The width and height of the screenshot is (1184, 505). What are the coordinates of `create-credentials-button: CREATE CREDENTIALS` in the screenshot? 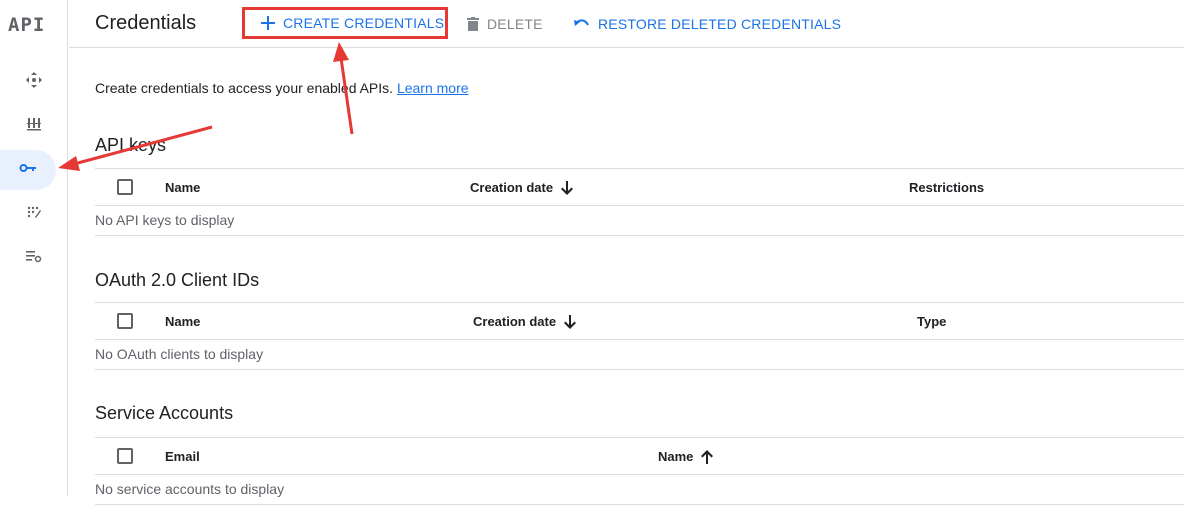 It's located at (345, 23).